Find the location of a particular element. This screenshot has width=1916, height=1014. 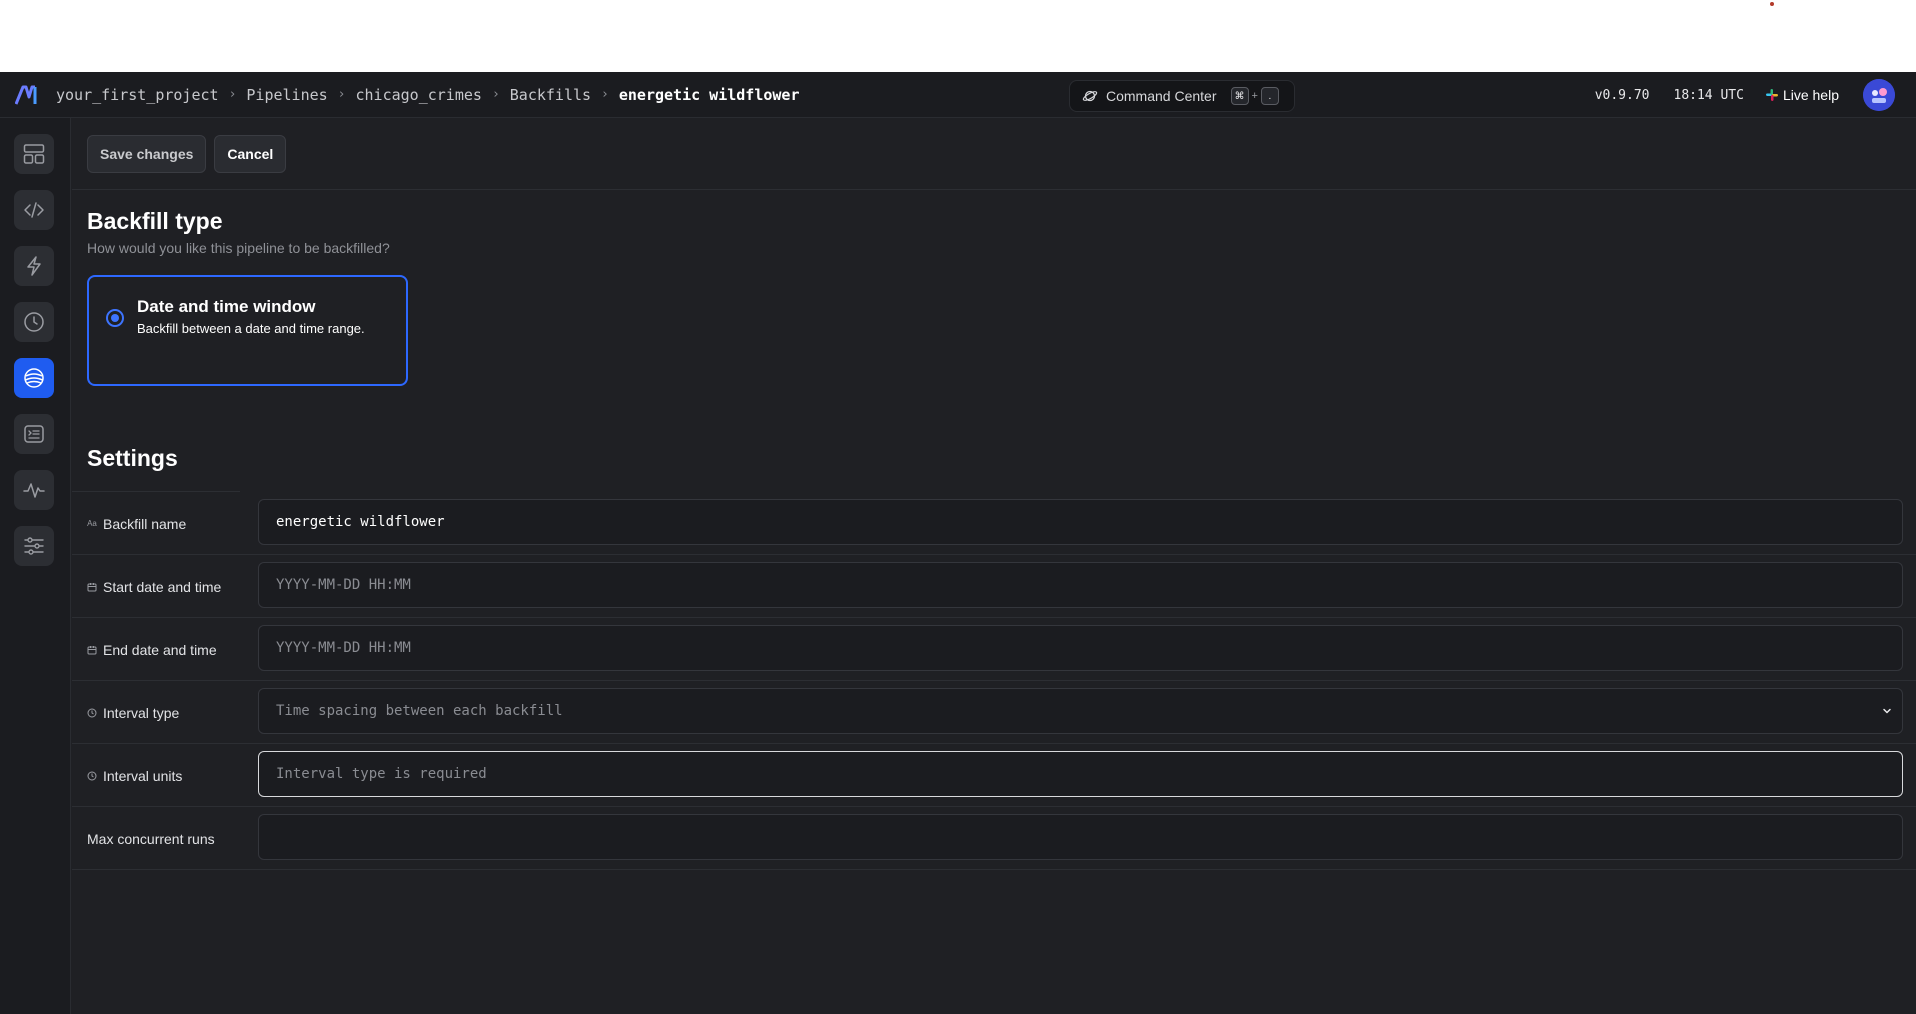

code-icon is located at coordinates (34, 210).